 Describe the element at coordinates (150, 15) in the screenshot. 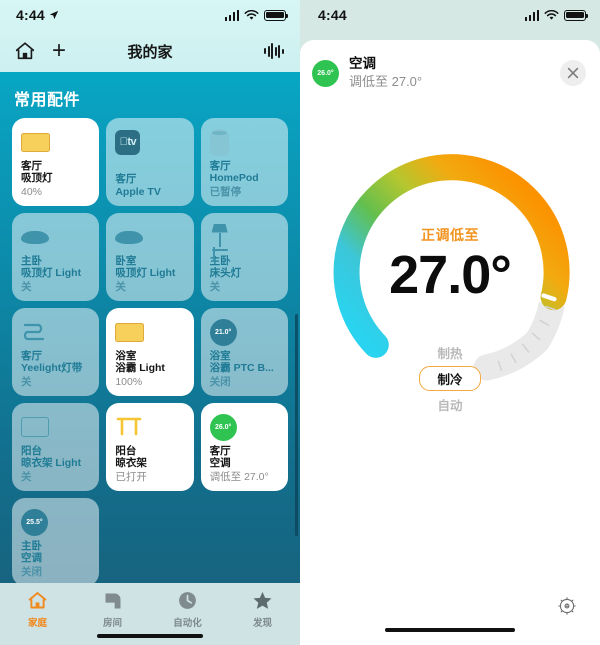

I see `status-bar-left: 4:44` at that location.